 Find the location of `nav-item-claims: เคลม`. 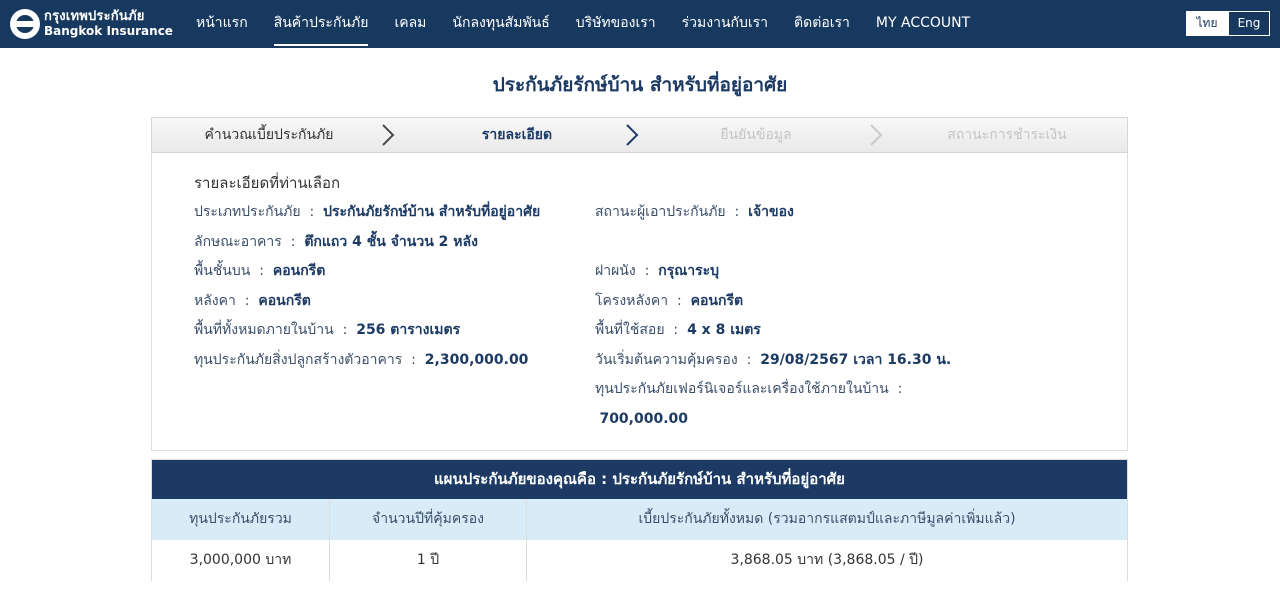

nav-item-claims: เคลม is located at coordinates (410, 24).